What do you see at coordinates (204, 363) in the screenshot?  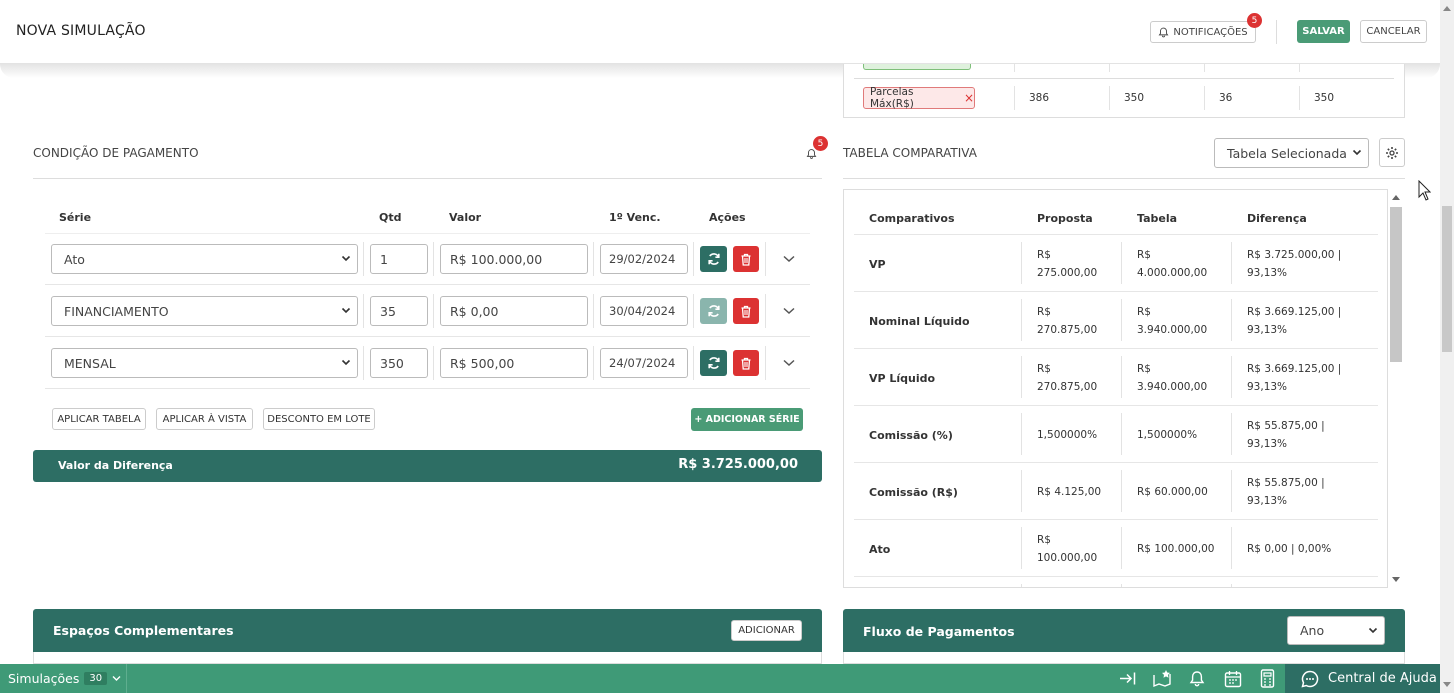 I see `serie-select: MENSAL` at bounding box center [204, 363].